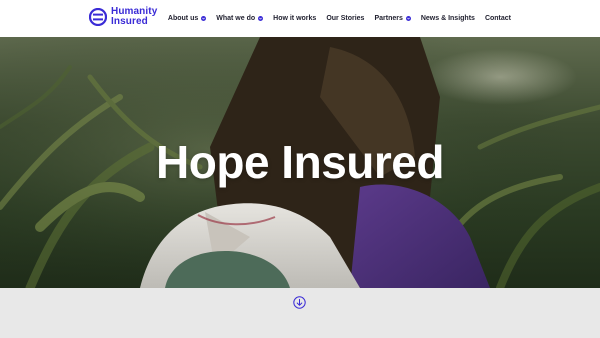 The width and height of the screenshot is (600, 338). Describe the element at coordinates (388, 18) in the screenshot. I see `nav-item-label: Partners` at that location.